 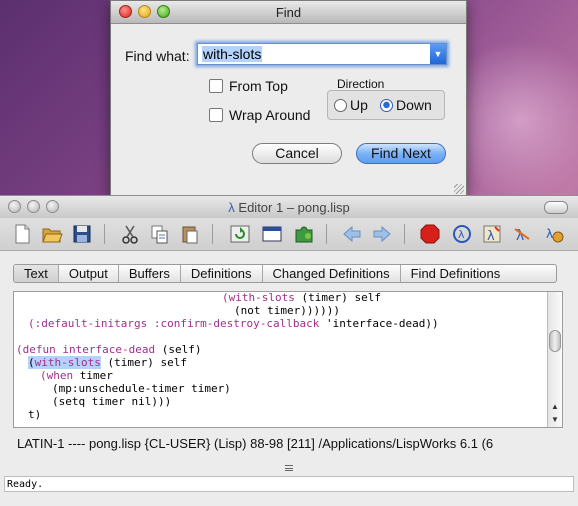 I want to click on editor-titlebar: λ Editor 1 – pong.lisp, so click(x=289, y=207).